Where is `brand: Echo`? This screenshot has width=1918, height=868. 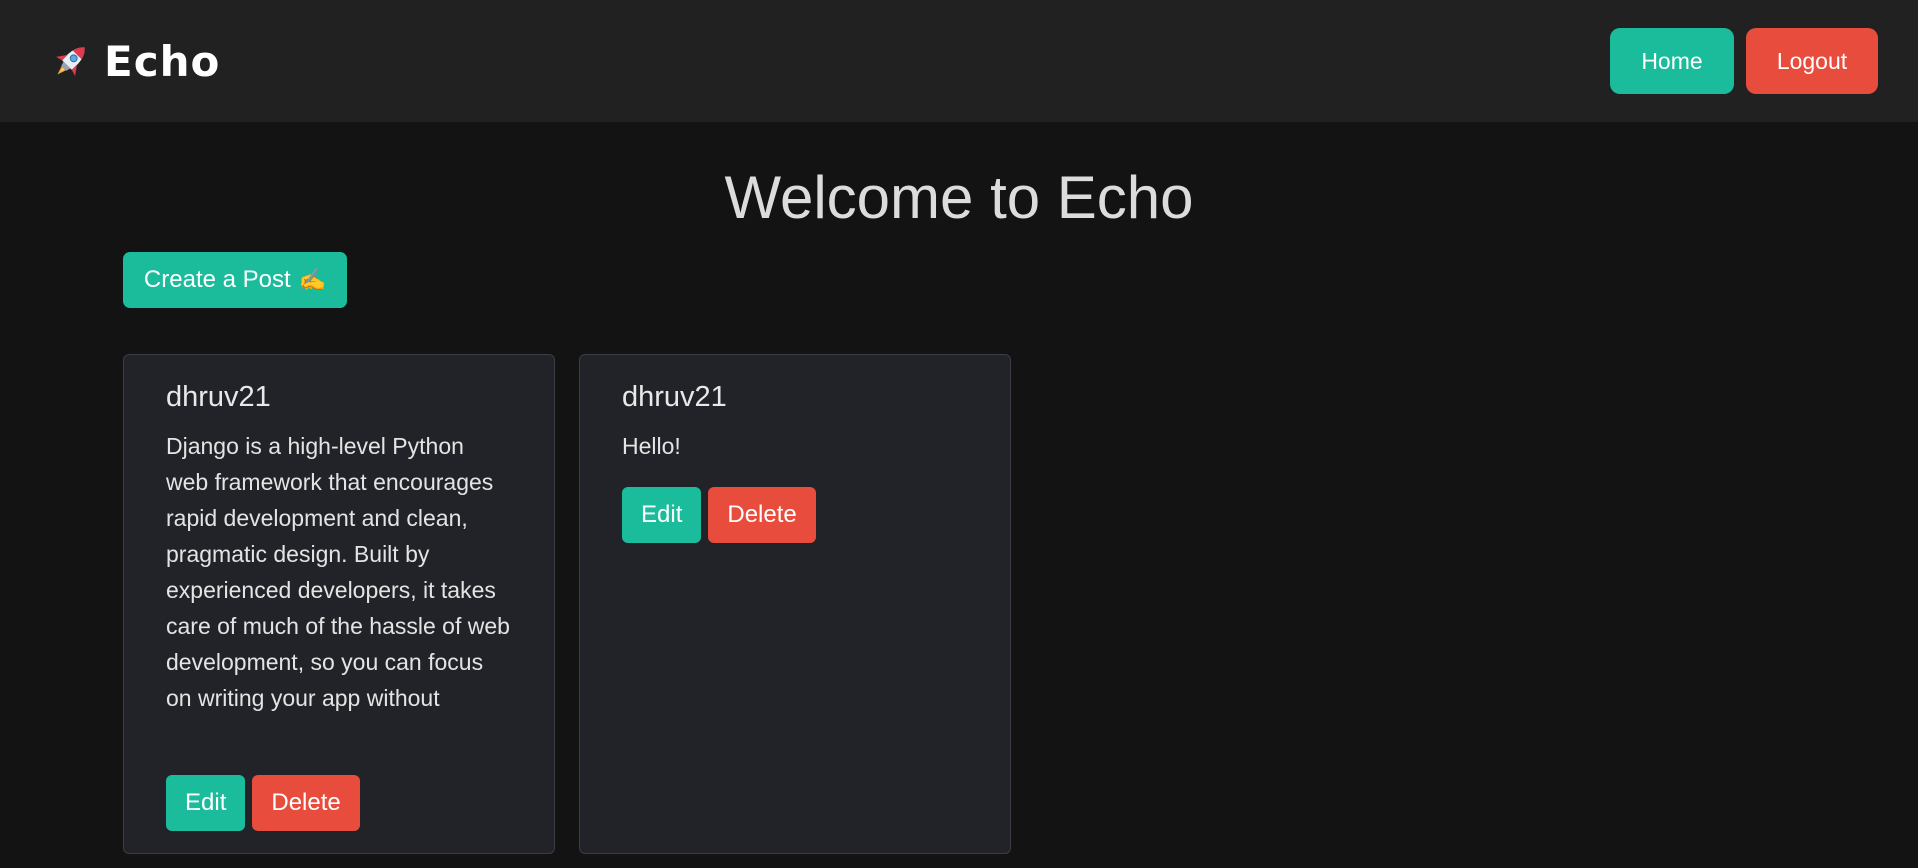
brand: Echo is located at coordinates (134, 61).